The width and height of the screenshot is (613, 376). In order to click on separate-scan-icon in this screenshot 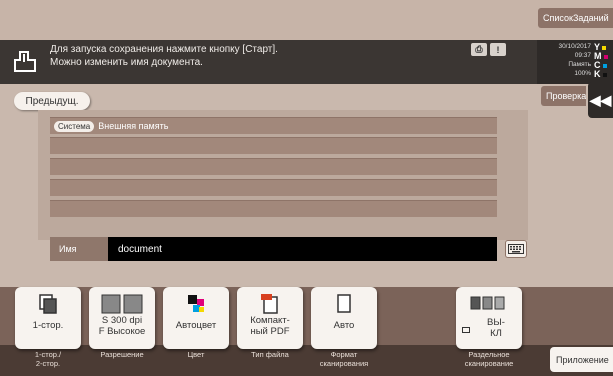, I will do `click(489, 304)`.